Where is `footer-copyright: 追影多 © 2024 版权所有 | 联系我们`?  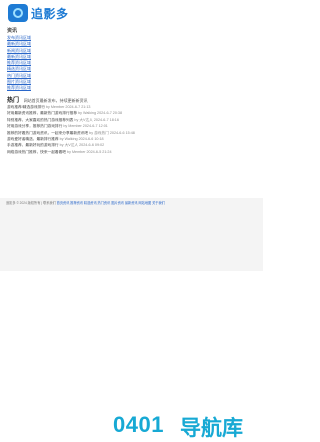
footer-copyright: 追影多 © 2024 版权所有 | 联系我们 is located at coordinates (31, 203).